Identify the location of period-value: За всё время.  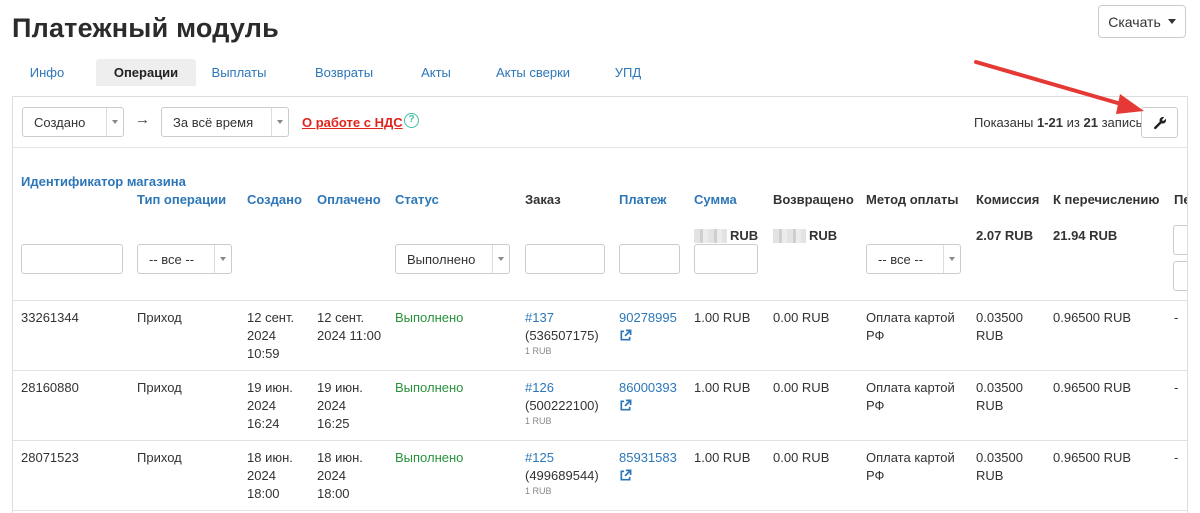
(213, 122).